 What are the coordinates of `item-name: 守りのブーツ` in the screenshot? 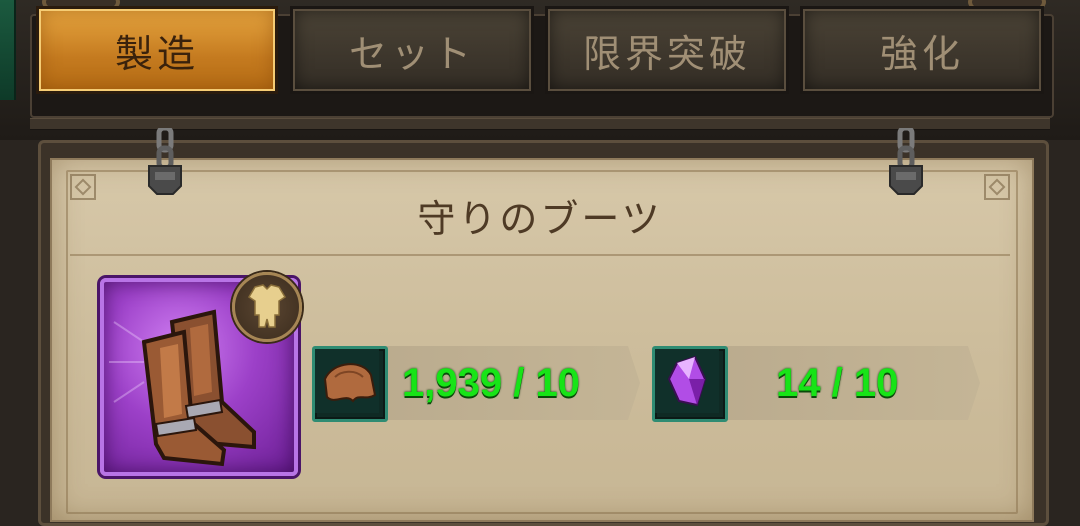 It's located at (540, 219).